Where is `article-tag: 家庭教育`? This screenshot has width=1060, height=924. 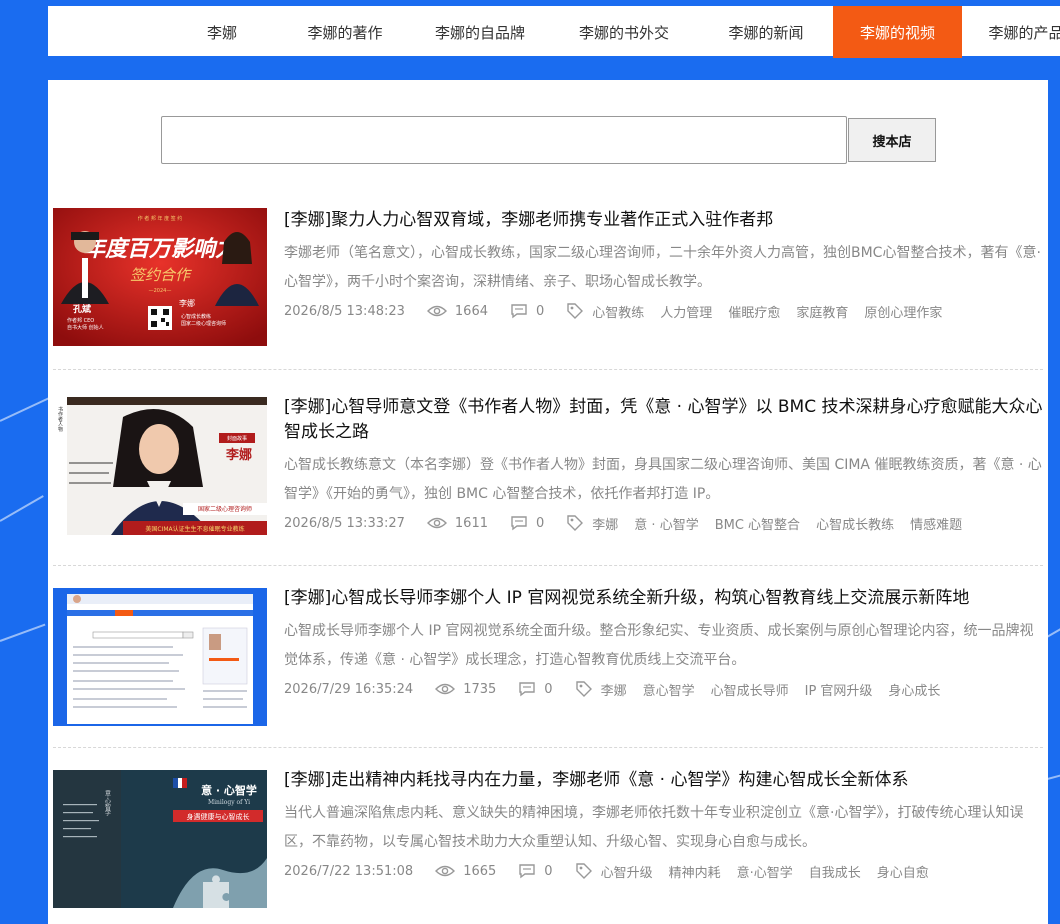
article-tag: 家庭教育 is located at coordinates (822, 311).